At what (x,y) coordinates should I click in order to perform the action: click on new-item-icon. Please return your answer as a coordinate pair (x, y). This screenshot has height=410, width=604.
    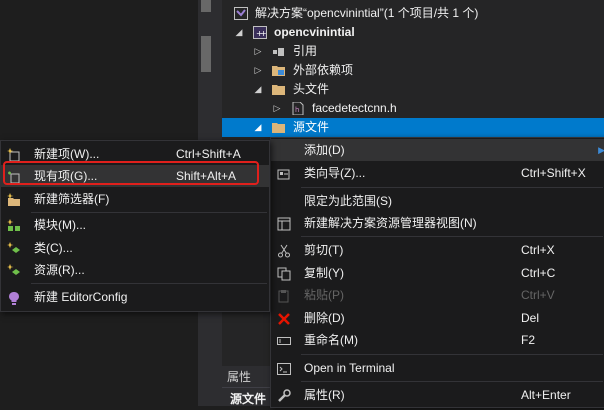
    Looking at the image, I should click on (14, 154).